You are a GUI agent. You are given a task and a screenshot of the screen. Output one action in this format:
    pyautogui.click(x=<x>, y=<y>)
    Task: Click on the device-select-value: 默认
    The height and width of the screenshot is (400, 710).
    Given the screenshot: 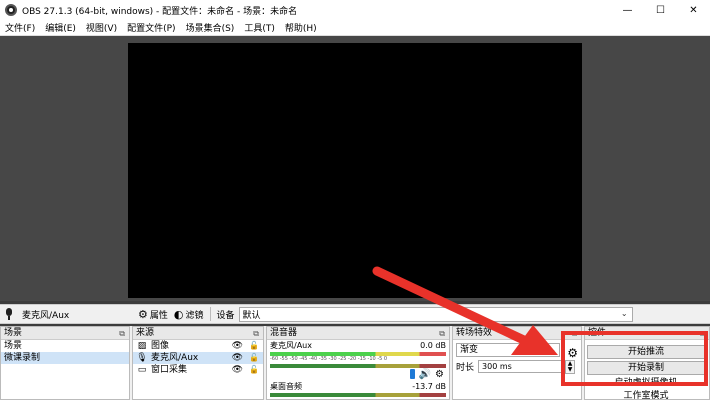 What is the action you would take?
    pyautogui.click(x=251, y=315)
    